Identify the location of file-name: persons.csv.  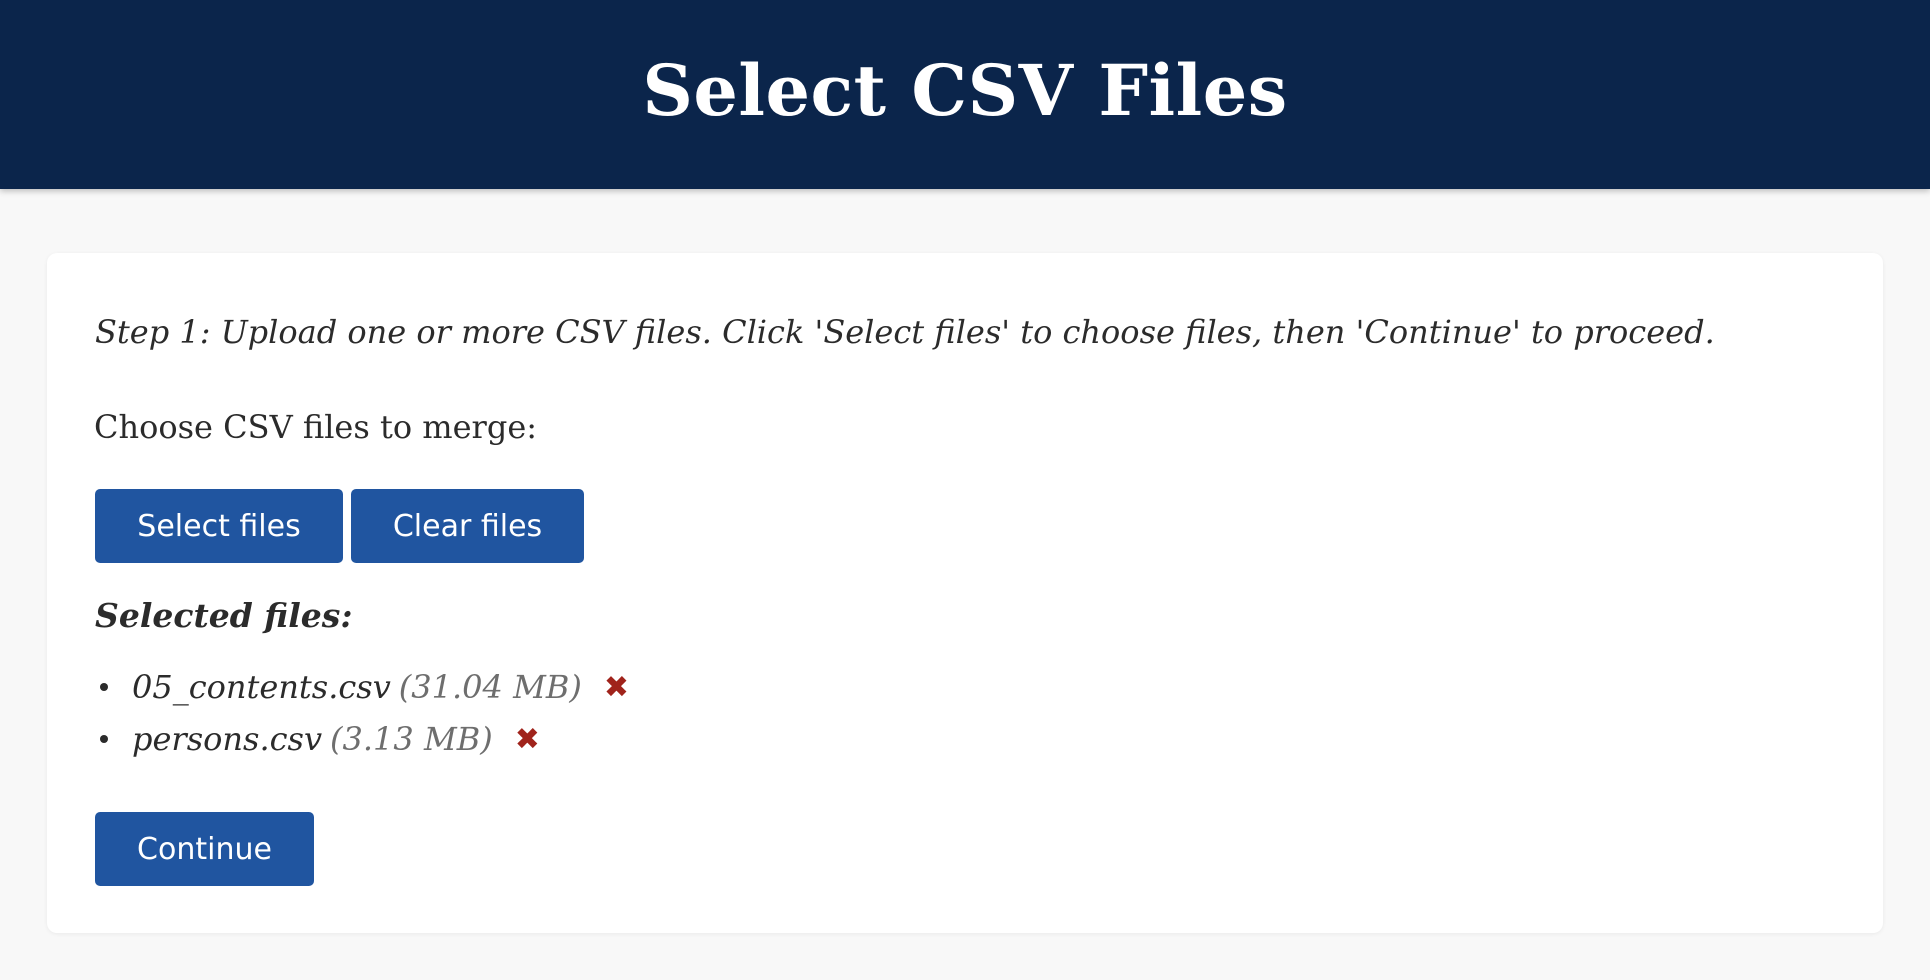
(227, 739).